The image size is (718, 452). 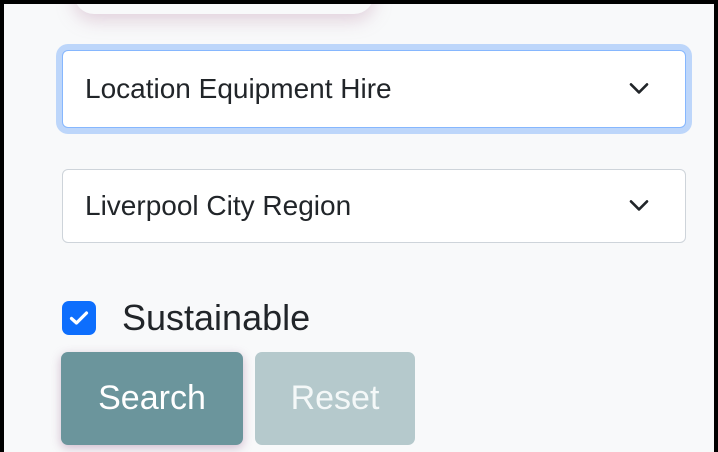 I want to click on reset-button: Reset, so click(x=335, y=398).